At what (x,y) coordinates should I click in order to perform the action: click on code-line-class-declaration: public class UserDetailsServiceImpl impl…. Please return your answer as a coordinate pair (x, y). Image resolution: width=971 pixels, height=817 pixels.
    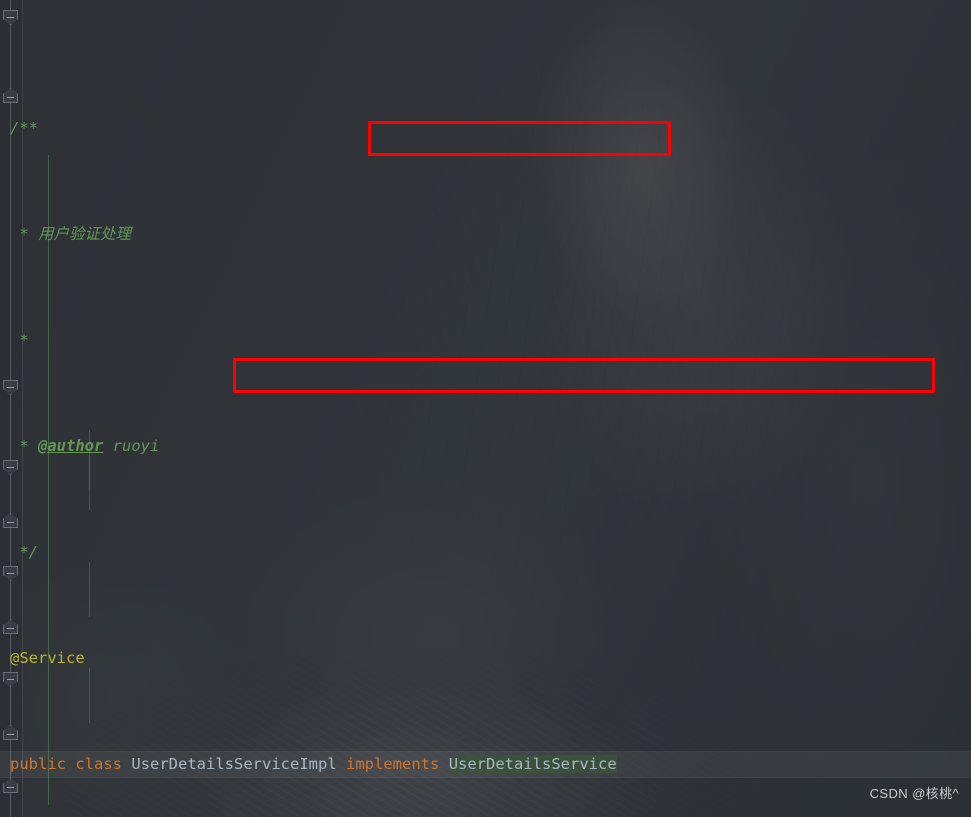
    Looking at the image, I should click on (485, 764).